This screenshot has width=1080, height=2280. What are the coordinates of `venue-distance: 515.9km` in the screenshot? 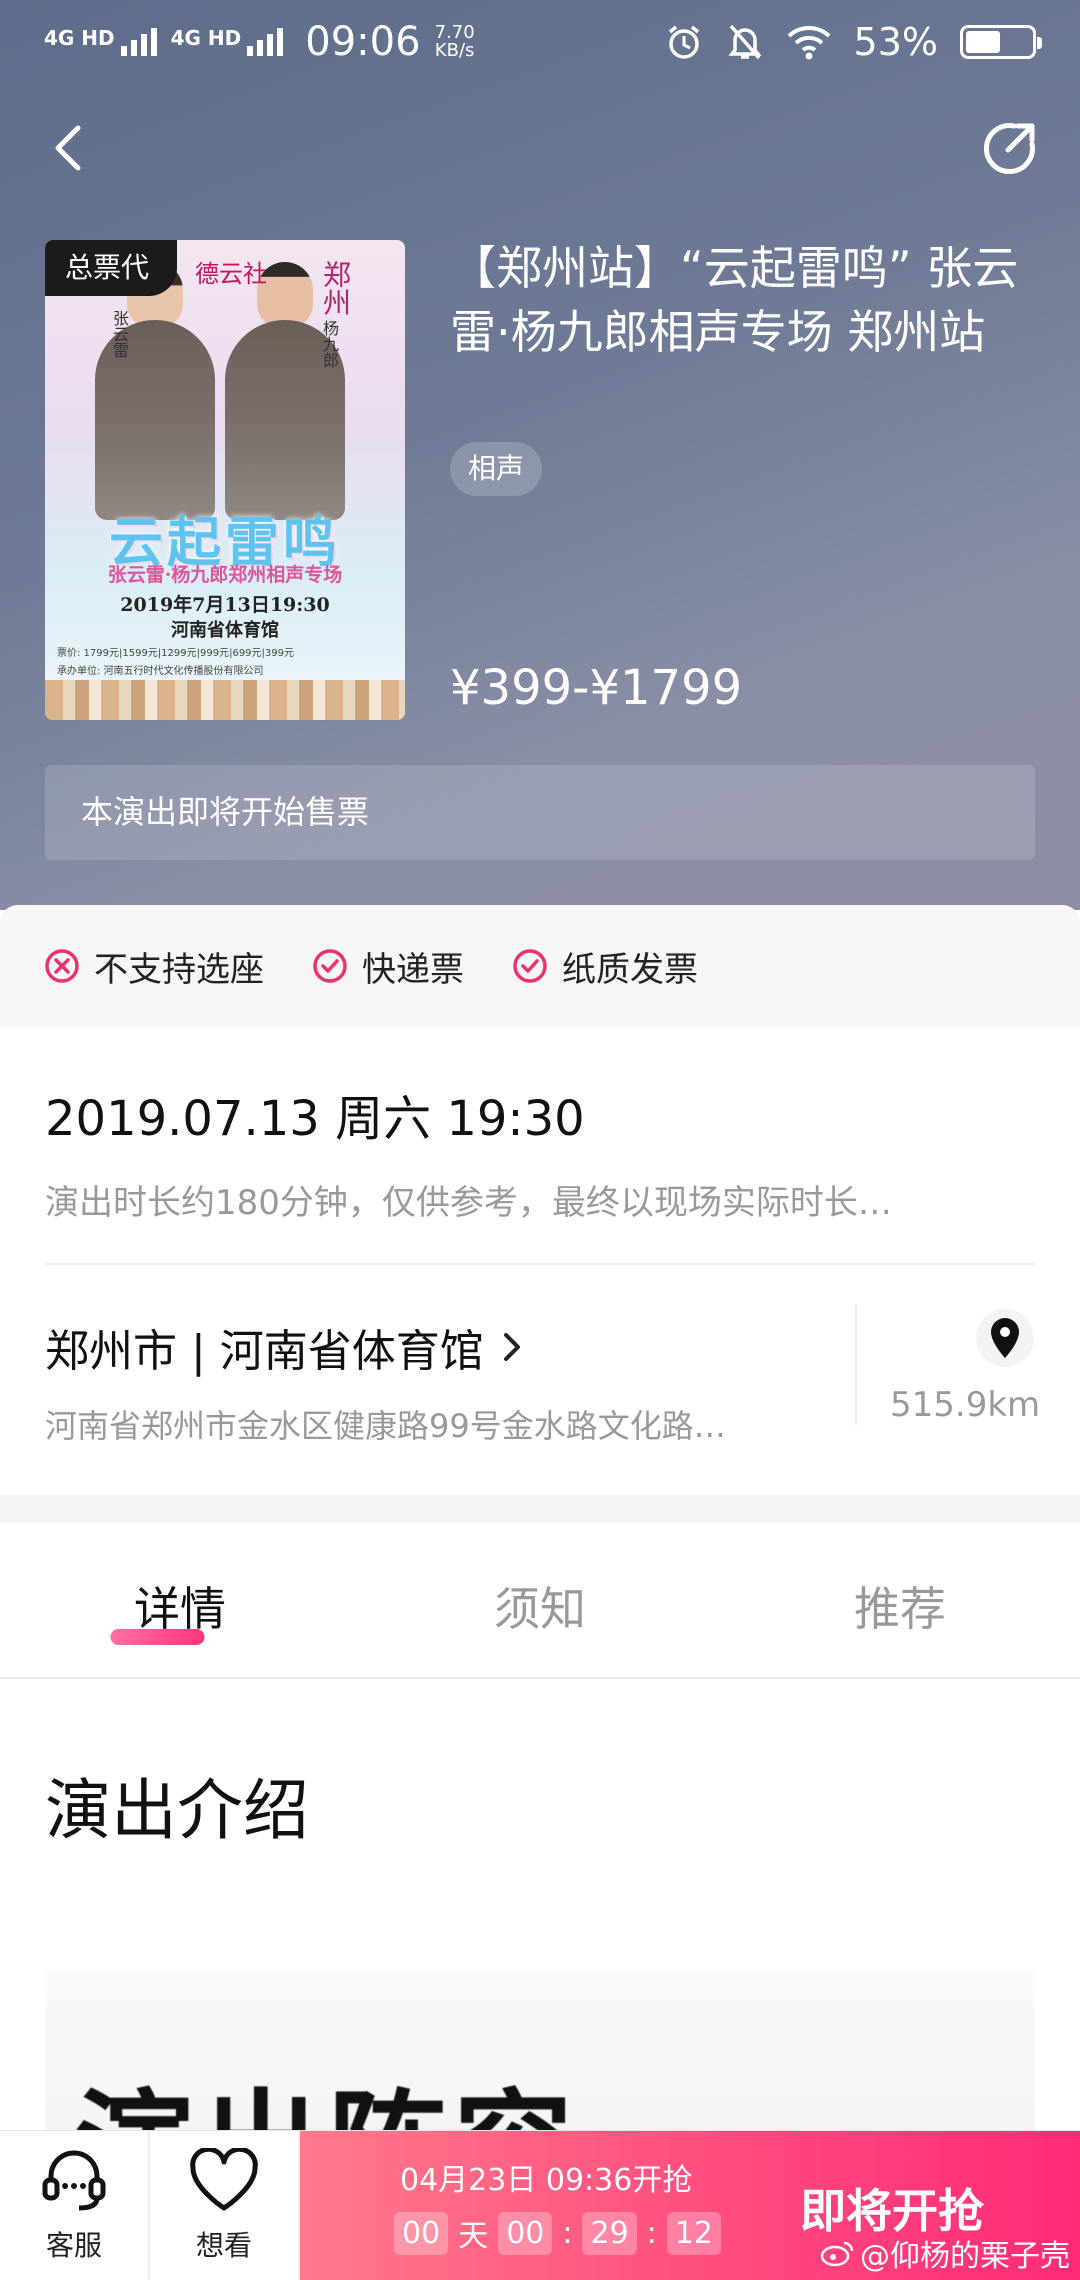 It's located at (965, 1405).